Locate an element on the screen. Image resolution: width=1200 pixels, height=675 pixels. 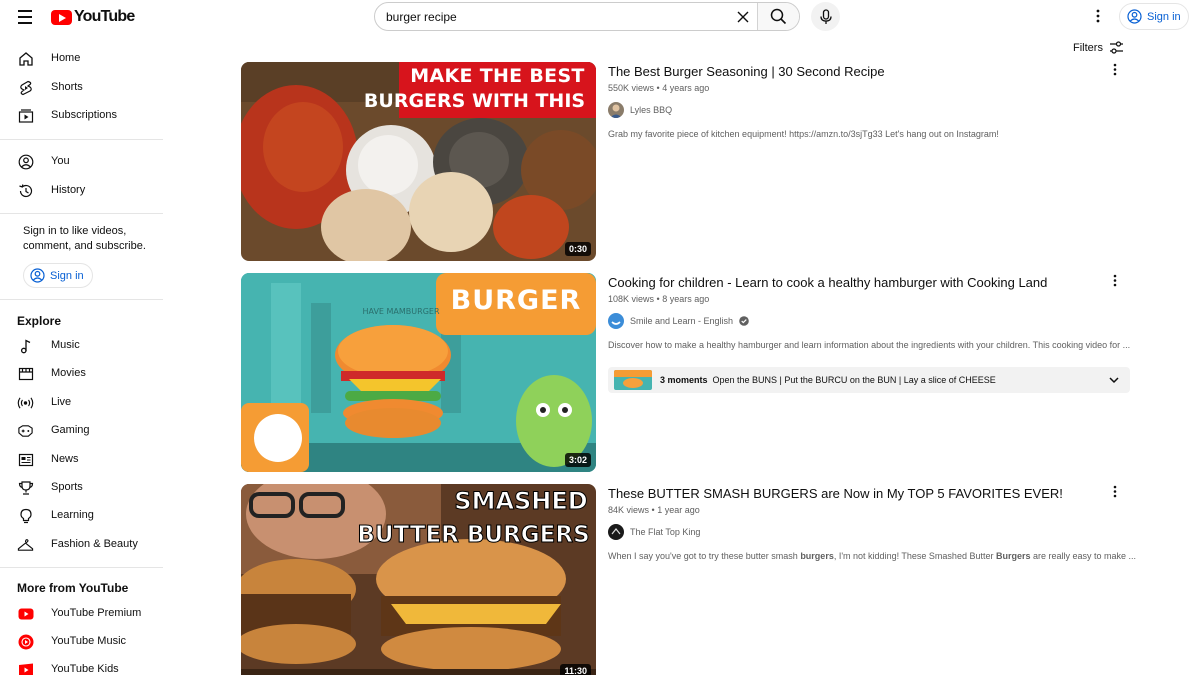
chevron-down-icon is located at coordinates (1114, 380).